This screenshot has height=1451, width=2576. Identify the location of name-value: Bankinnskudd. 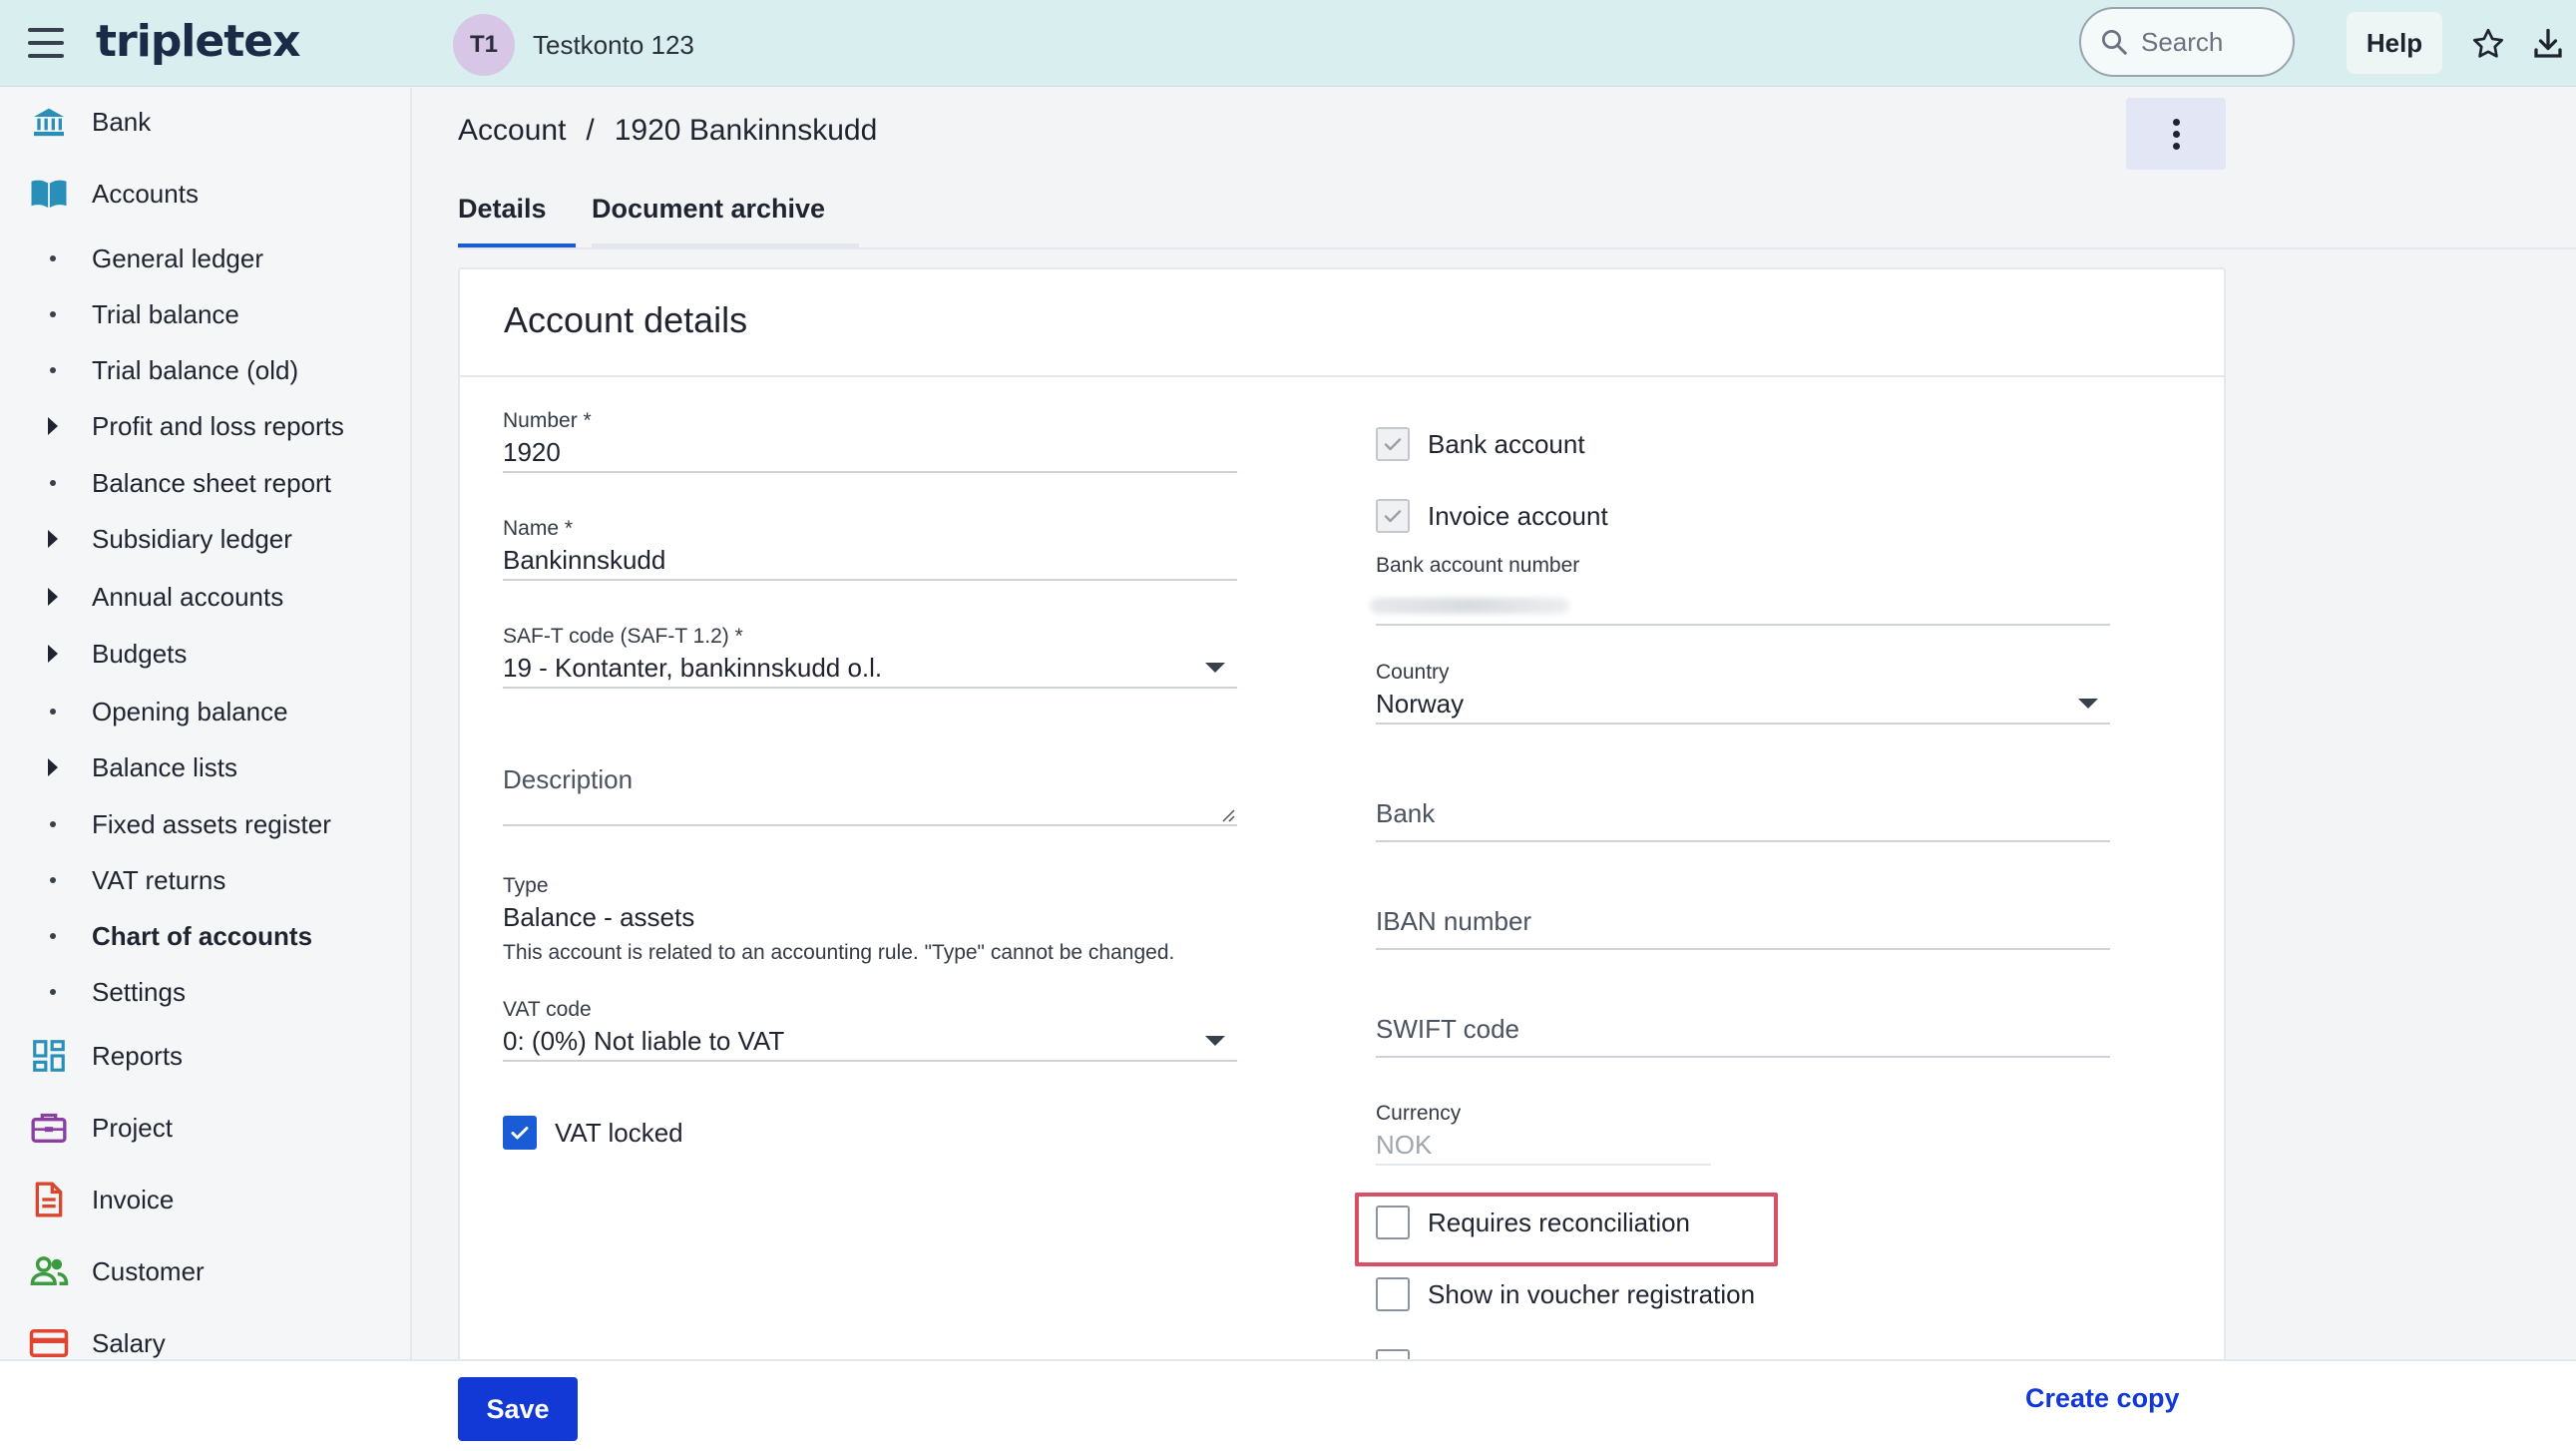
(584, 560).